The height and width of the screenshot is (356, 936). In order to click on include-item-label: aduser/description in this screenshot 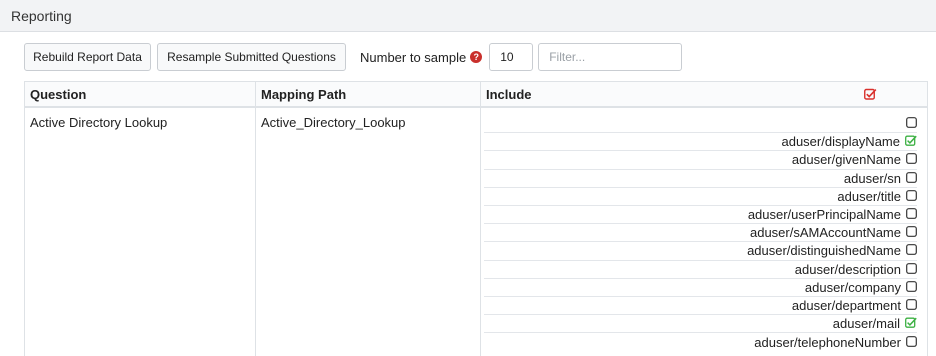, I will do `click(847, 269)`.